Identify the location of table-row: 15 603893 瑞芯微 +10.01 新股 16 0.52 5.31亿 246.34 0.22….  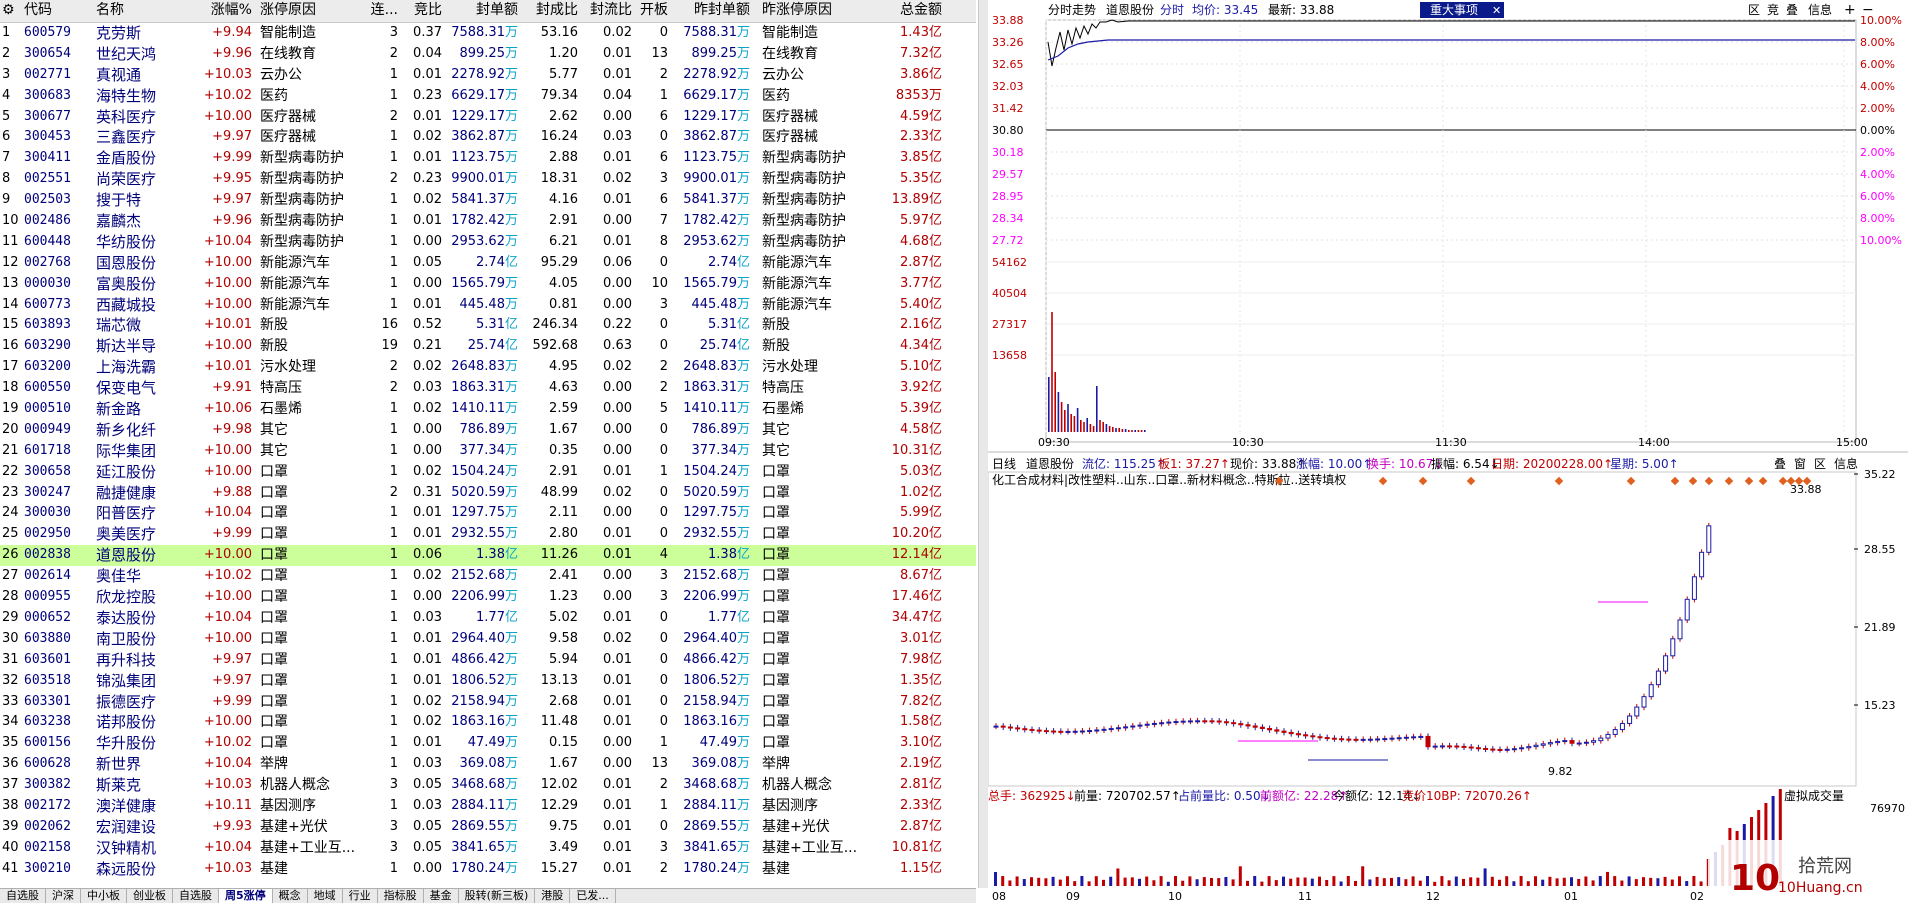
(488, 325).